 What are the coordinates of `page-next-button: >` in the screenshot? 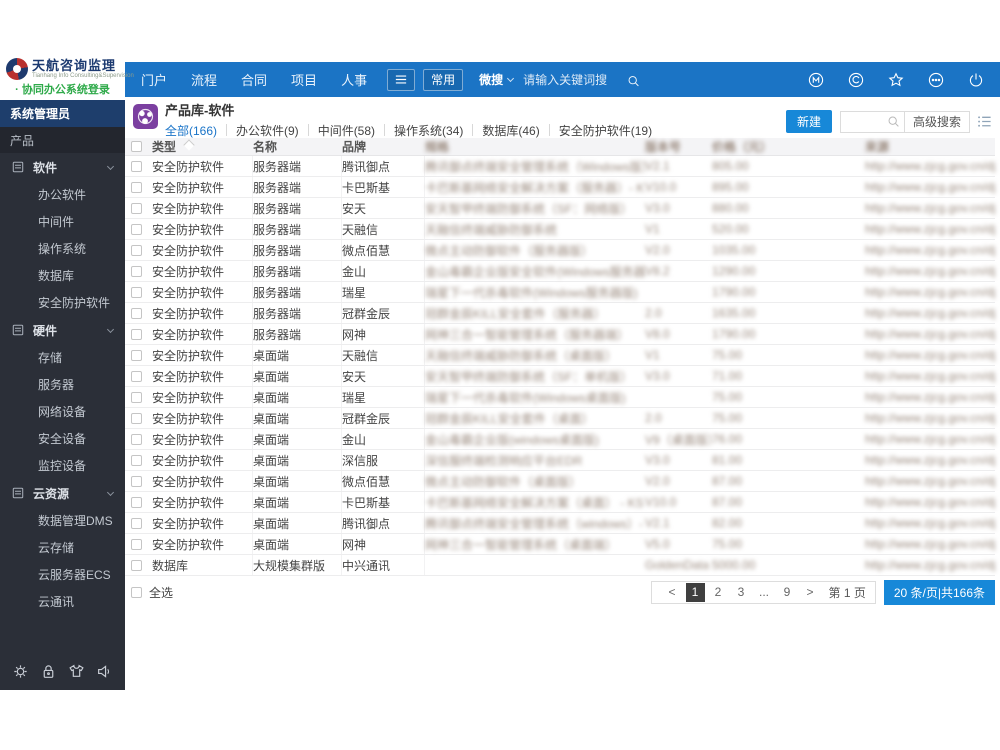 It's located at (810, 592).